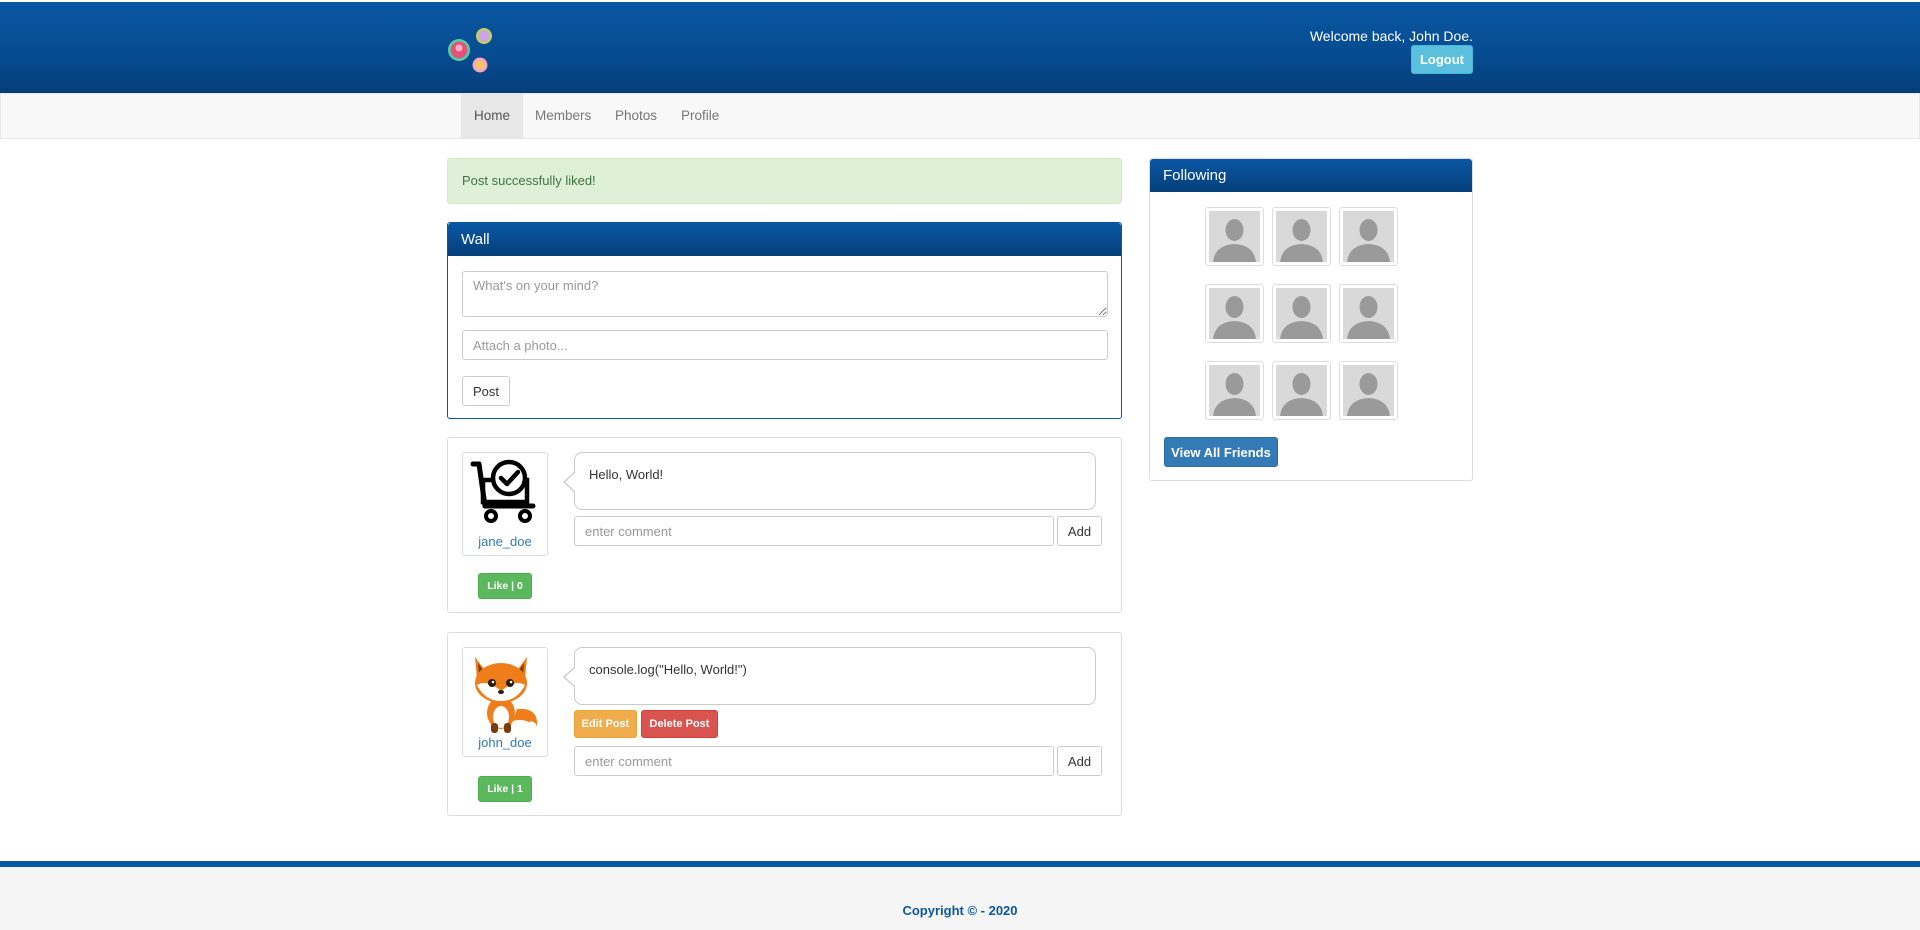  Describe the element at coordinates (829, 481) in the screenshot. I see `post-content: Hello, World!` at that location.